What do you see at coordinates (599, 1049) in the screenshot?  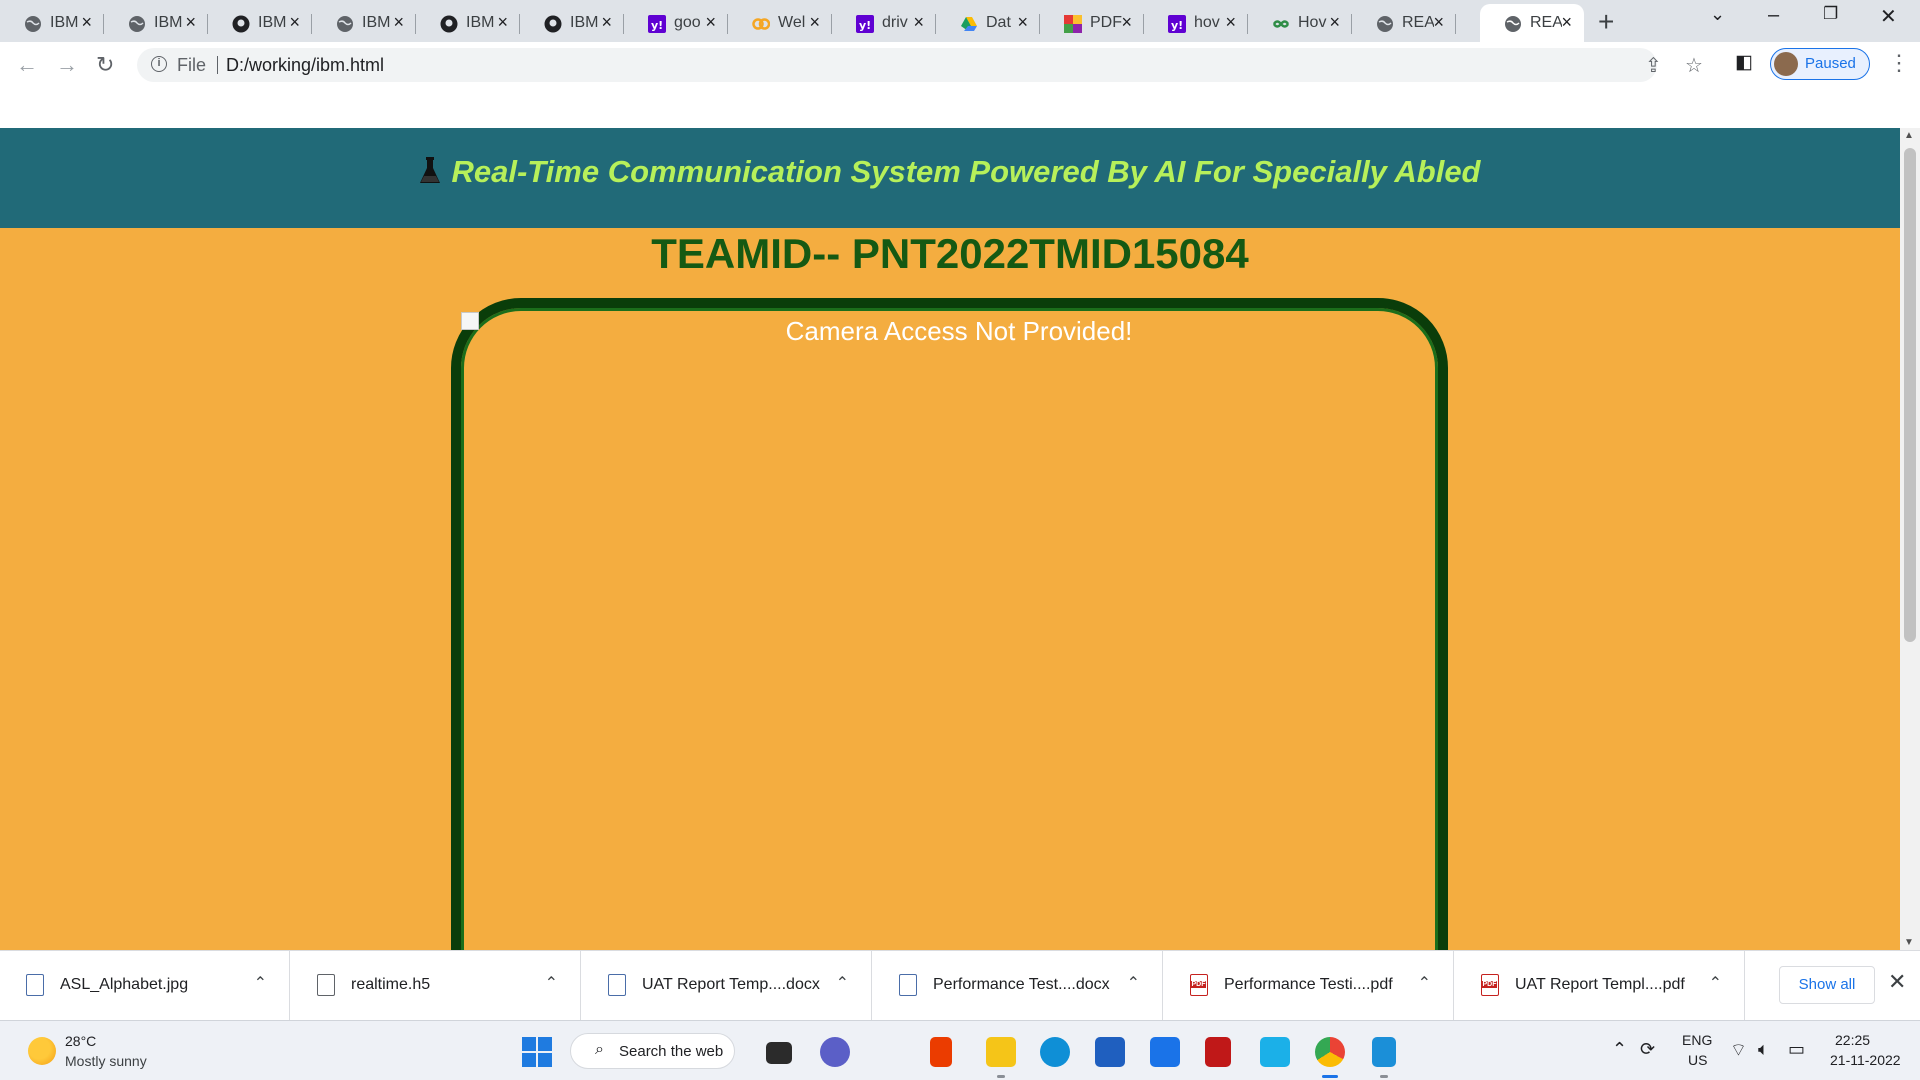 I see `search-icon: ⌕` at bounding box center [599, 1049].